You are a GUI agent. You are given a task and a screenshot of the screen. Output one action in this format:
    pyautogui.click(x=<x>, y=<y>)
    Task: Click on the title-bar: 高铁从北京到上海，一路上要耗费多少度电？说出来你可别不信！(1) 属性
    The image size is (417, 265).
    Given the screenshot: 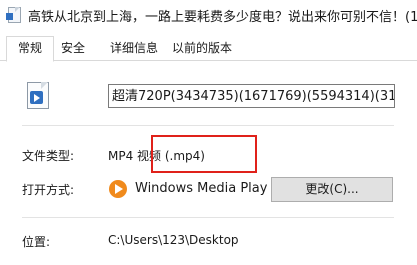 What is the action you would take?
    pyautogui.click(x=208, y=15)
    